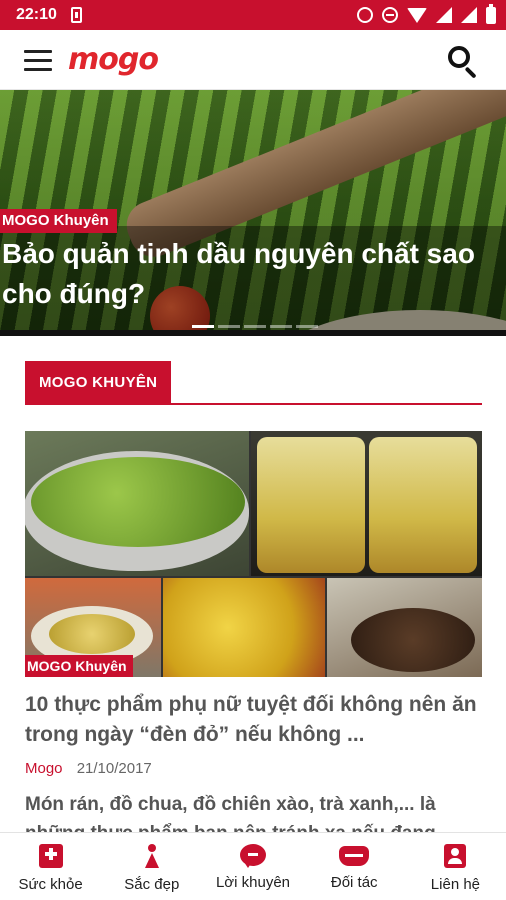 The height and width of the screenshot is (900, 506). I want to click on plate-contents, so click(92, 634).